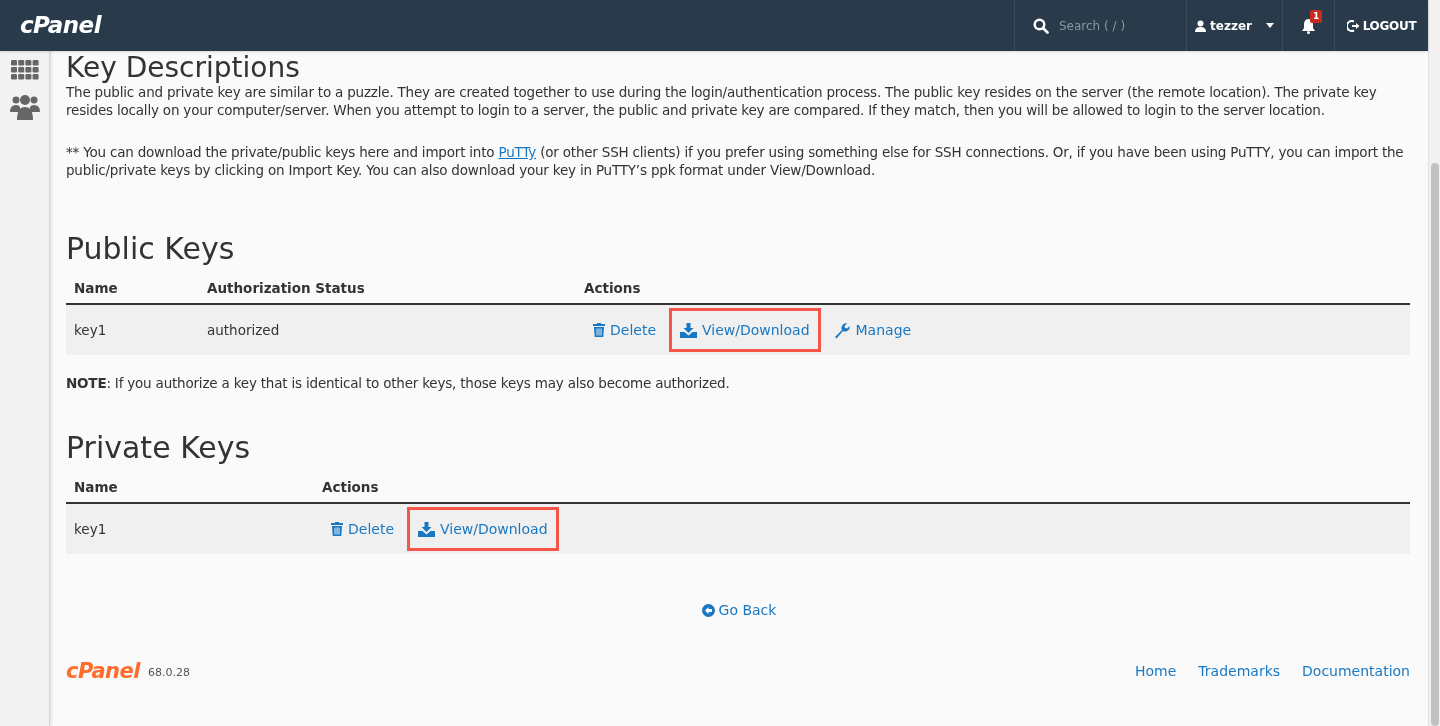 This screenshot has width=1440, height=726. I want to click on users-icon, so click(24, 107).